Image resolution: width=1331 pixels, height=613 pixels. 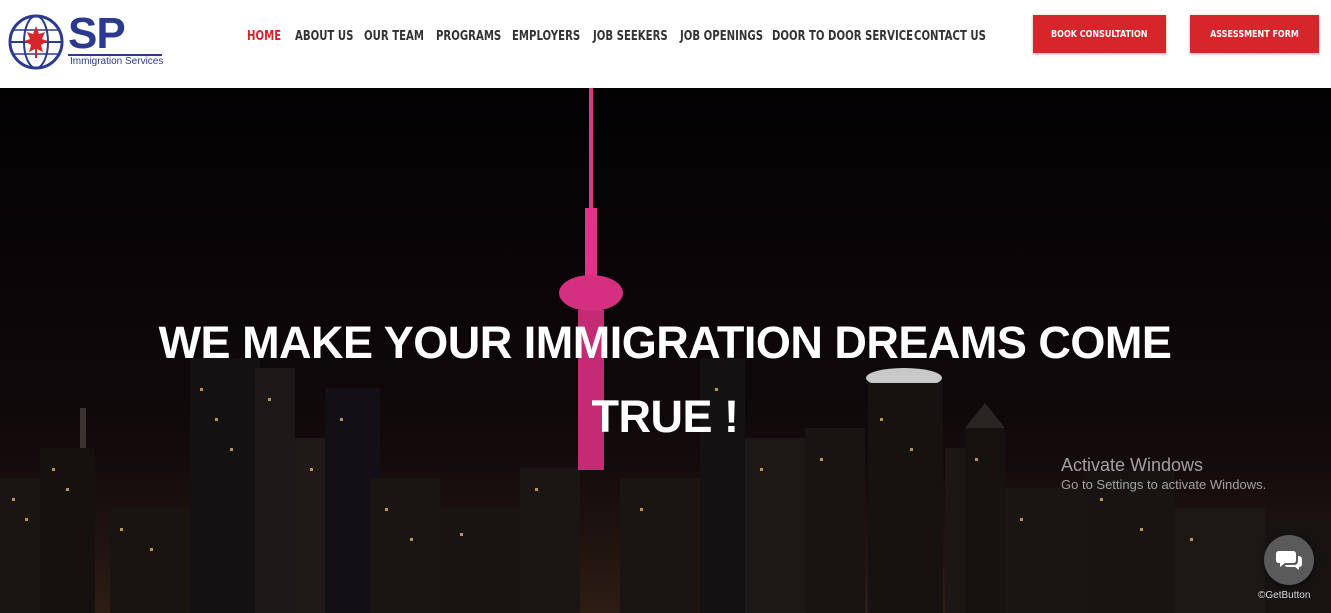 What do you see at coordinates (665, 416) in the screenshot?
I see `hero-heading-line-2: TRUE !` at bounding box center [665, 416].